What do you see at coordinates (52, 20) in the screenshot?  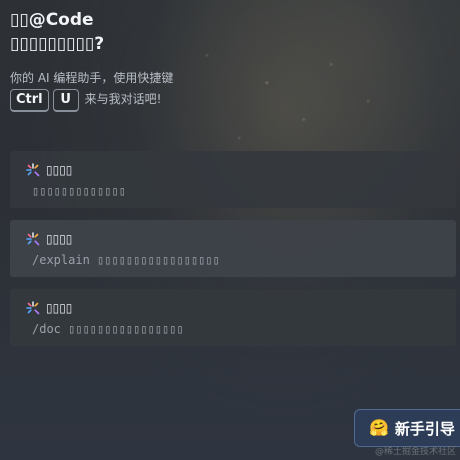 I see `welcome-title-line1: ▯▯@Code` at bounding box center [52, 20].